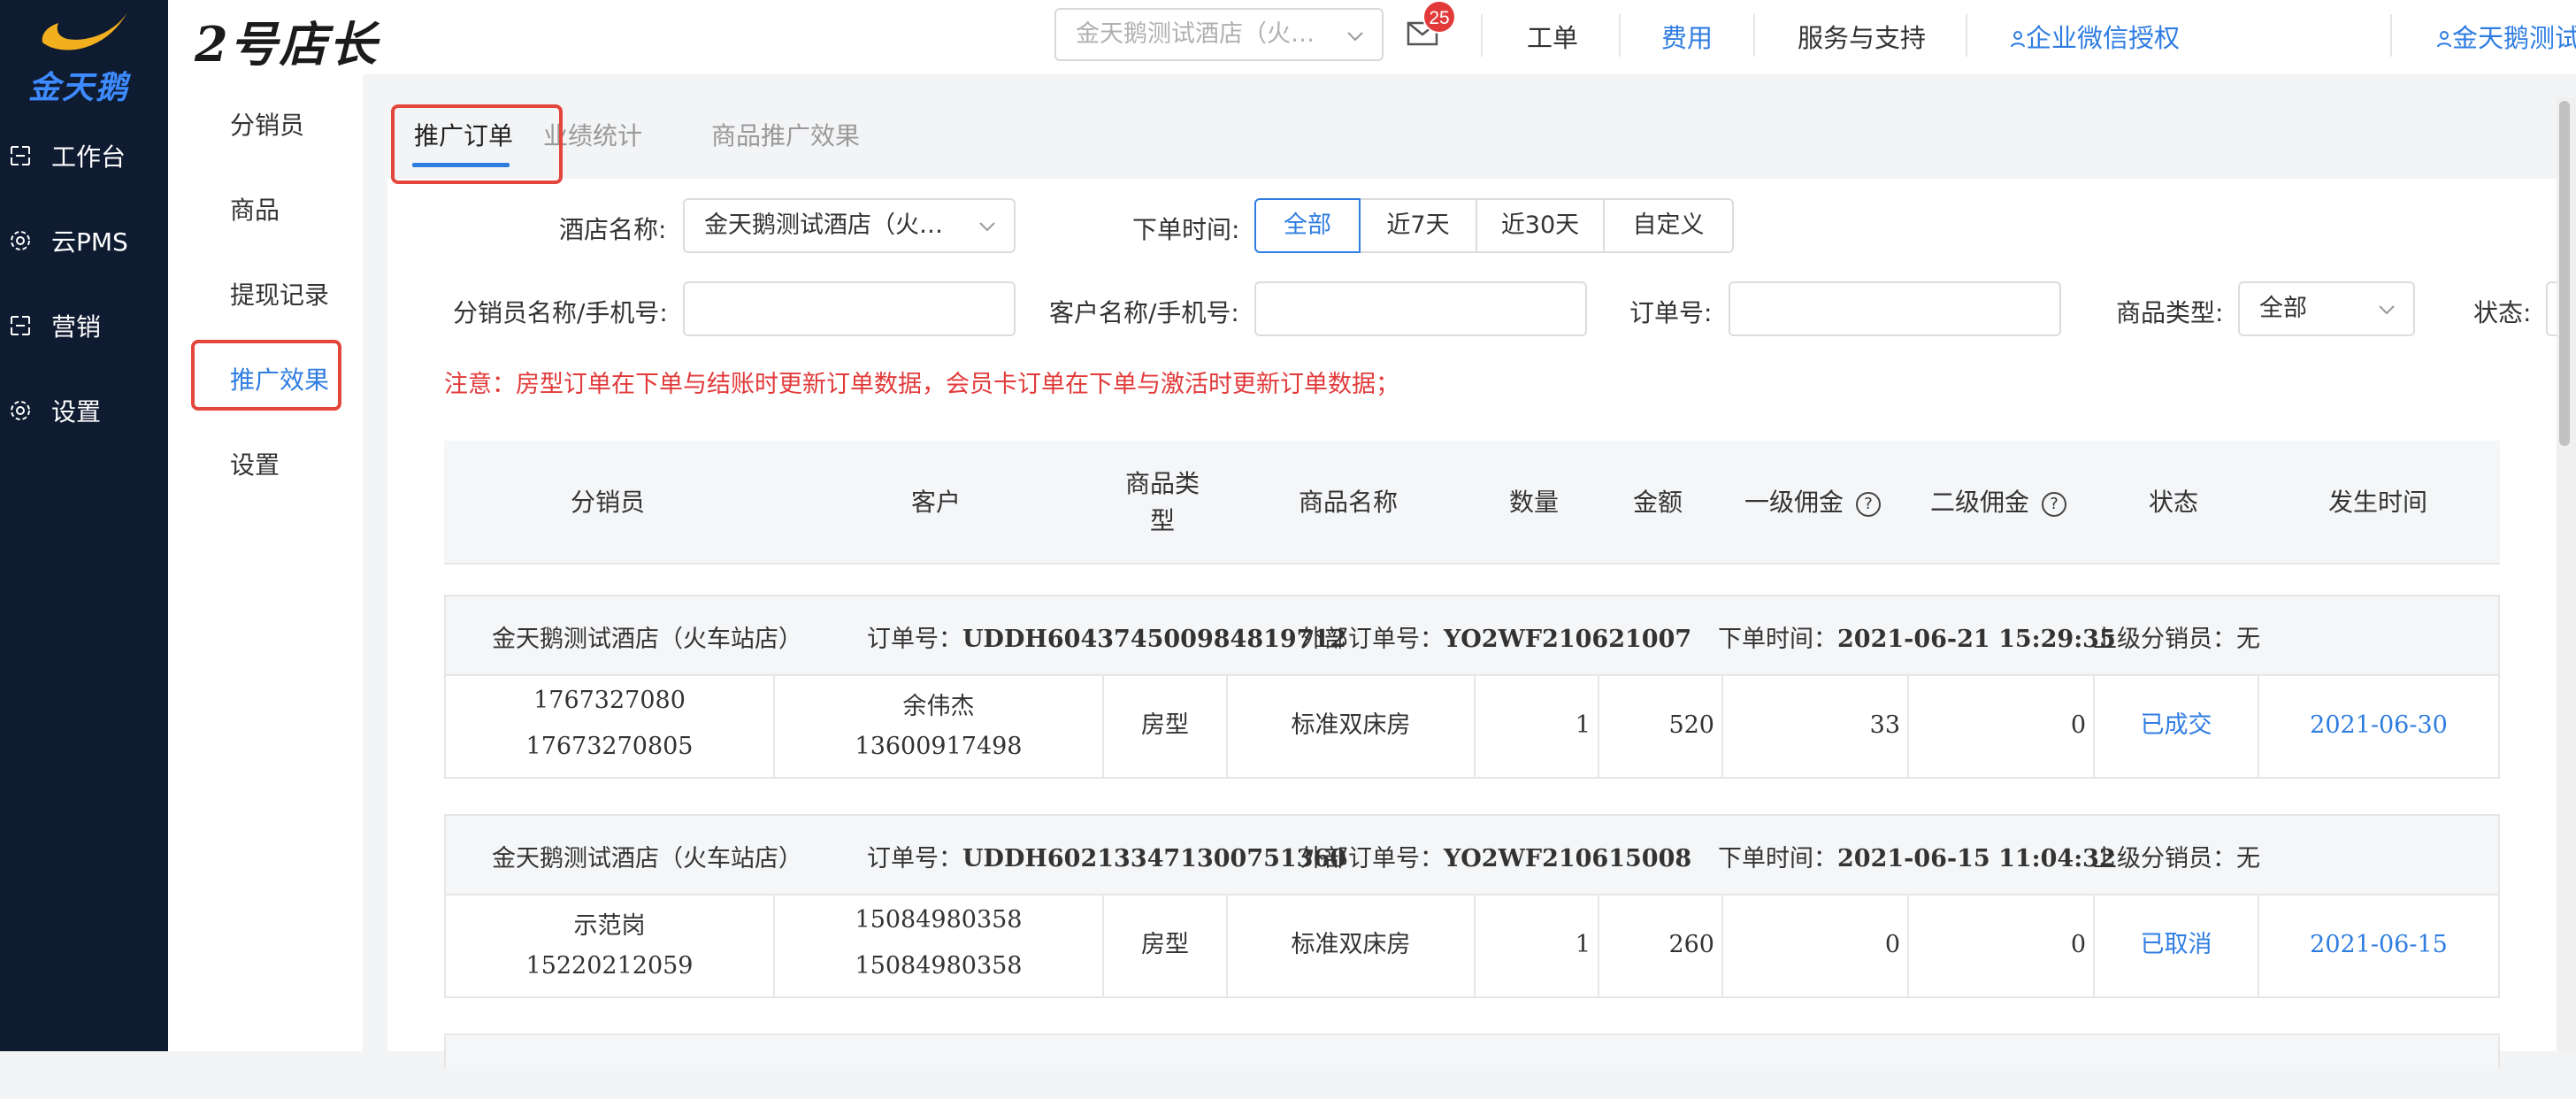 The width and height of the screenshot is (2576, 1099). I want to click on external-order-number: 外部订单号：YO2WF210621007, so click(1495, 636).